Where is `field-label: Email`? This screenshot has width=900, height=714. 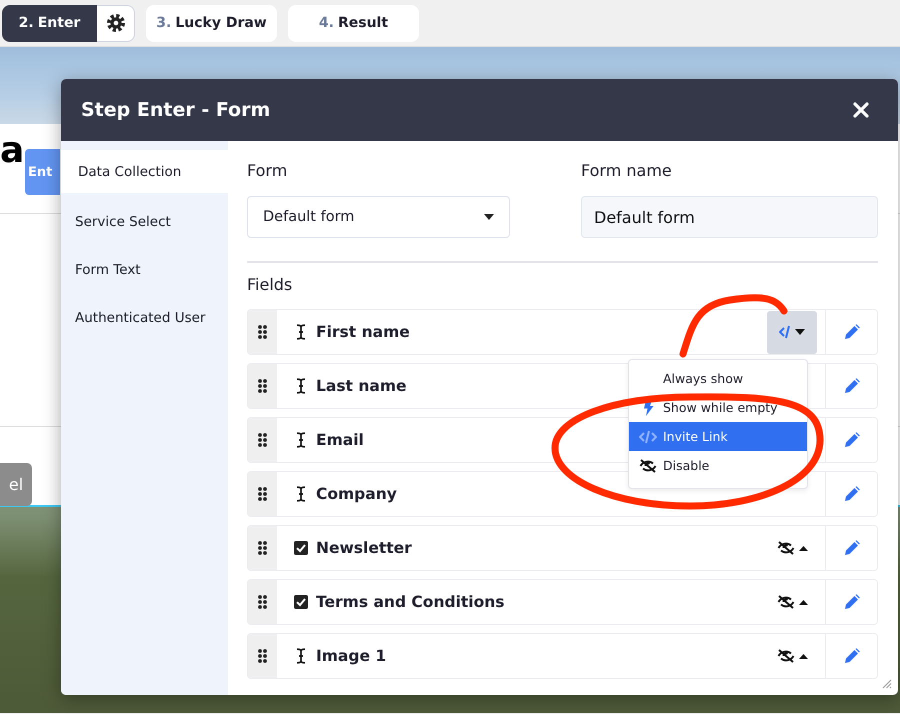 field-label: Email is located at coordinates (340, 440).